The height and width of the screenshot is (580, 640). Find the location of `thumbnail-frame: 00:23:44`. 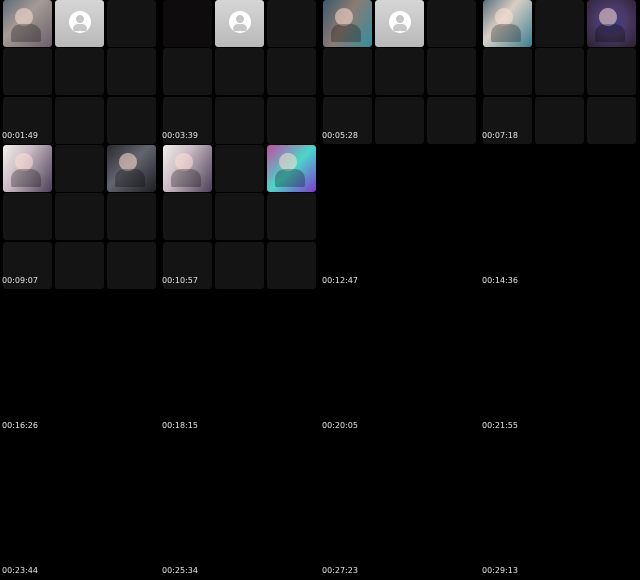

thumbnail-frame: 00:23:44 is located at coordinates (80, 507).